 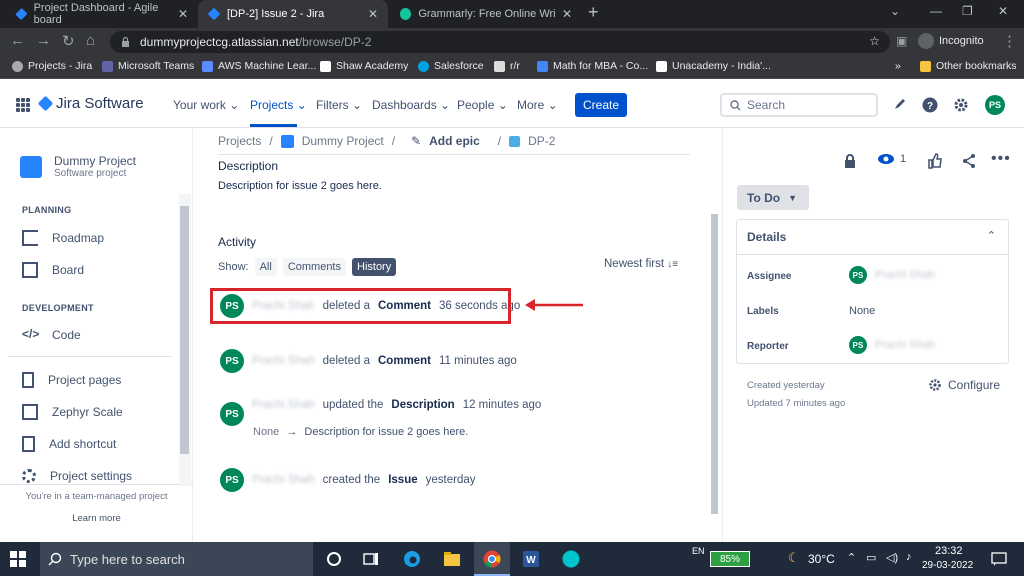 What do you see at coordinates (895, 11) in the screenshot?
I see `tab-search-icon: ⌄` at bounding box center [895, 11].